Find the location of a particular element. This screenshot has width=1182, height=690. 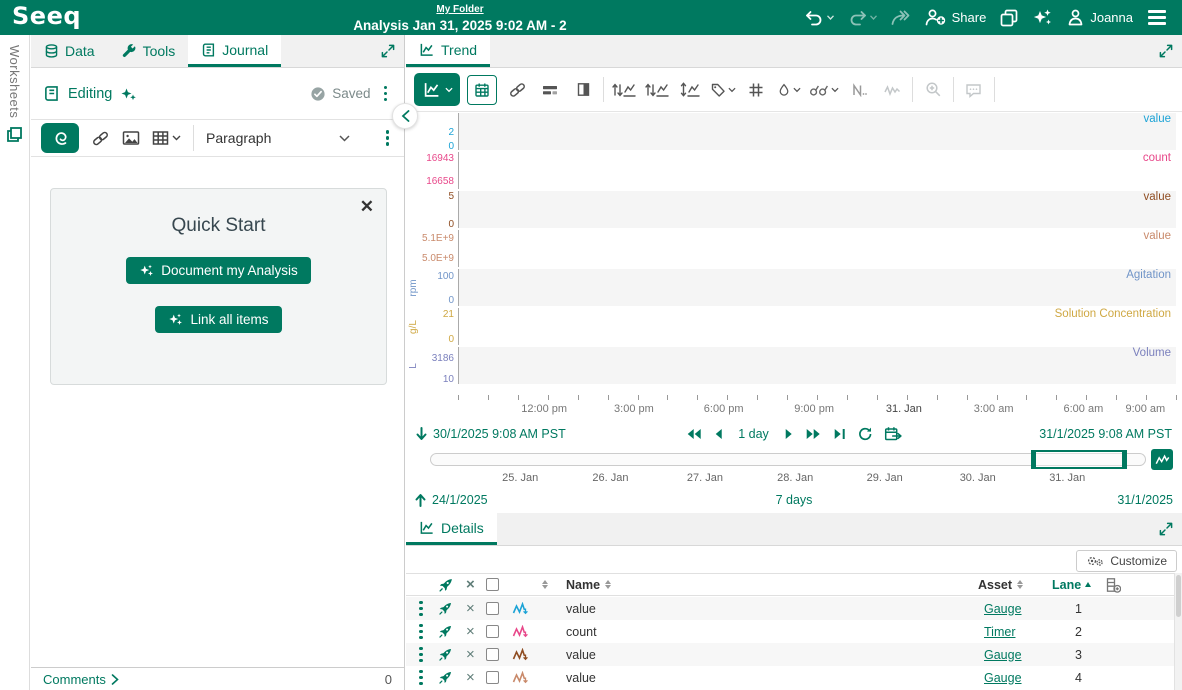

step-back-double-button is located at coordinates (693, 434).